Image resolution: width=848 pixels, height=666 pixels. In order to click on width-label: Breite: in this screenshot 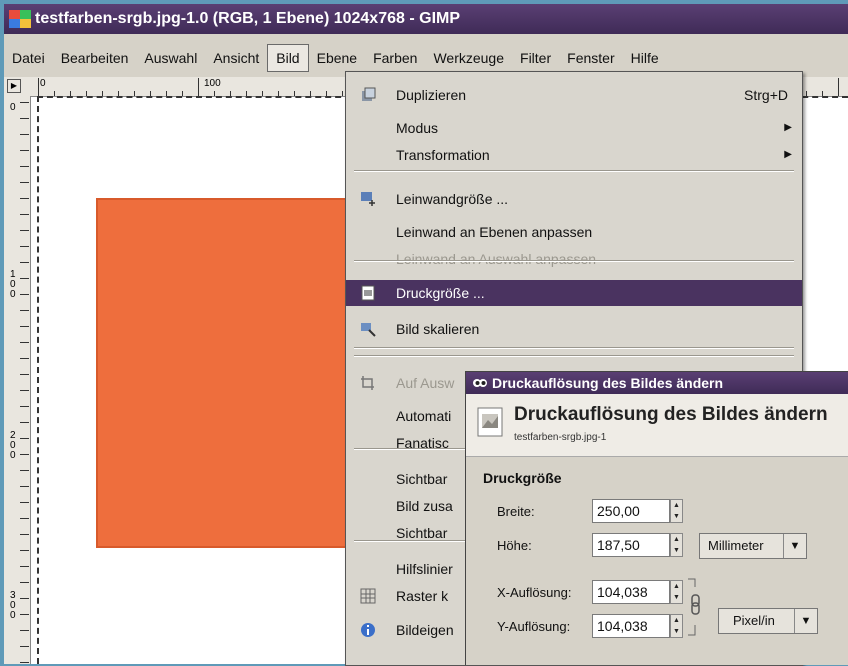, I will do `click(516, 511)`.